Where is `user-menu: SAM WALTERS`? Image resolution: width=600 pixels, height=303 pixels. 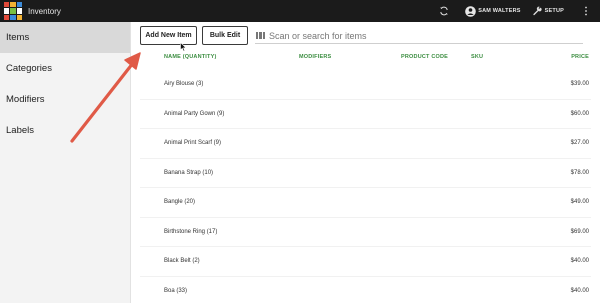 user-menu: SAM WALTERS is located at coordinates (491, 11).